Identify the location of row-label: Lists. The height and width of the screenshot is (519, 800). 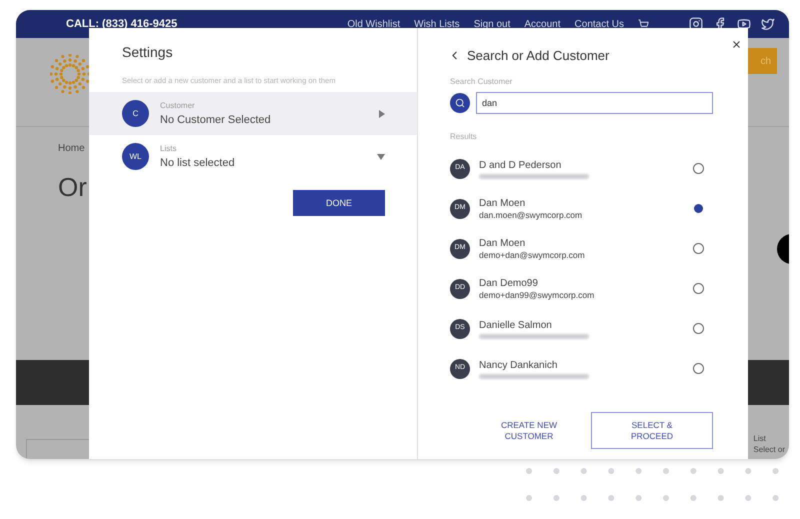
(169, 148).